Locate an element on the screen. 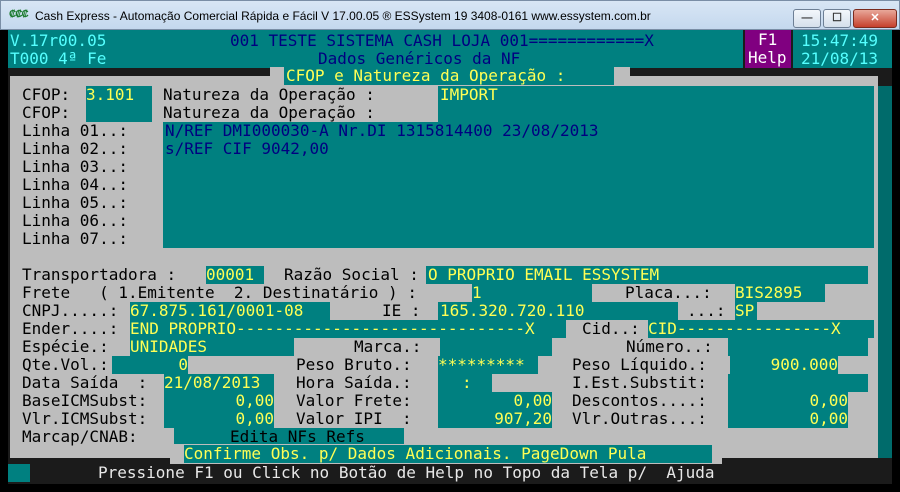 The width and height of the screenshot is (900, 492). descontos-field: 0,00 is located at coordinates (788, 401).